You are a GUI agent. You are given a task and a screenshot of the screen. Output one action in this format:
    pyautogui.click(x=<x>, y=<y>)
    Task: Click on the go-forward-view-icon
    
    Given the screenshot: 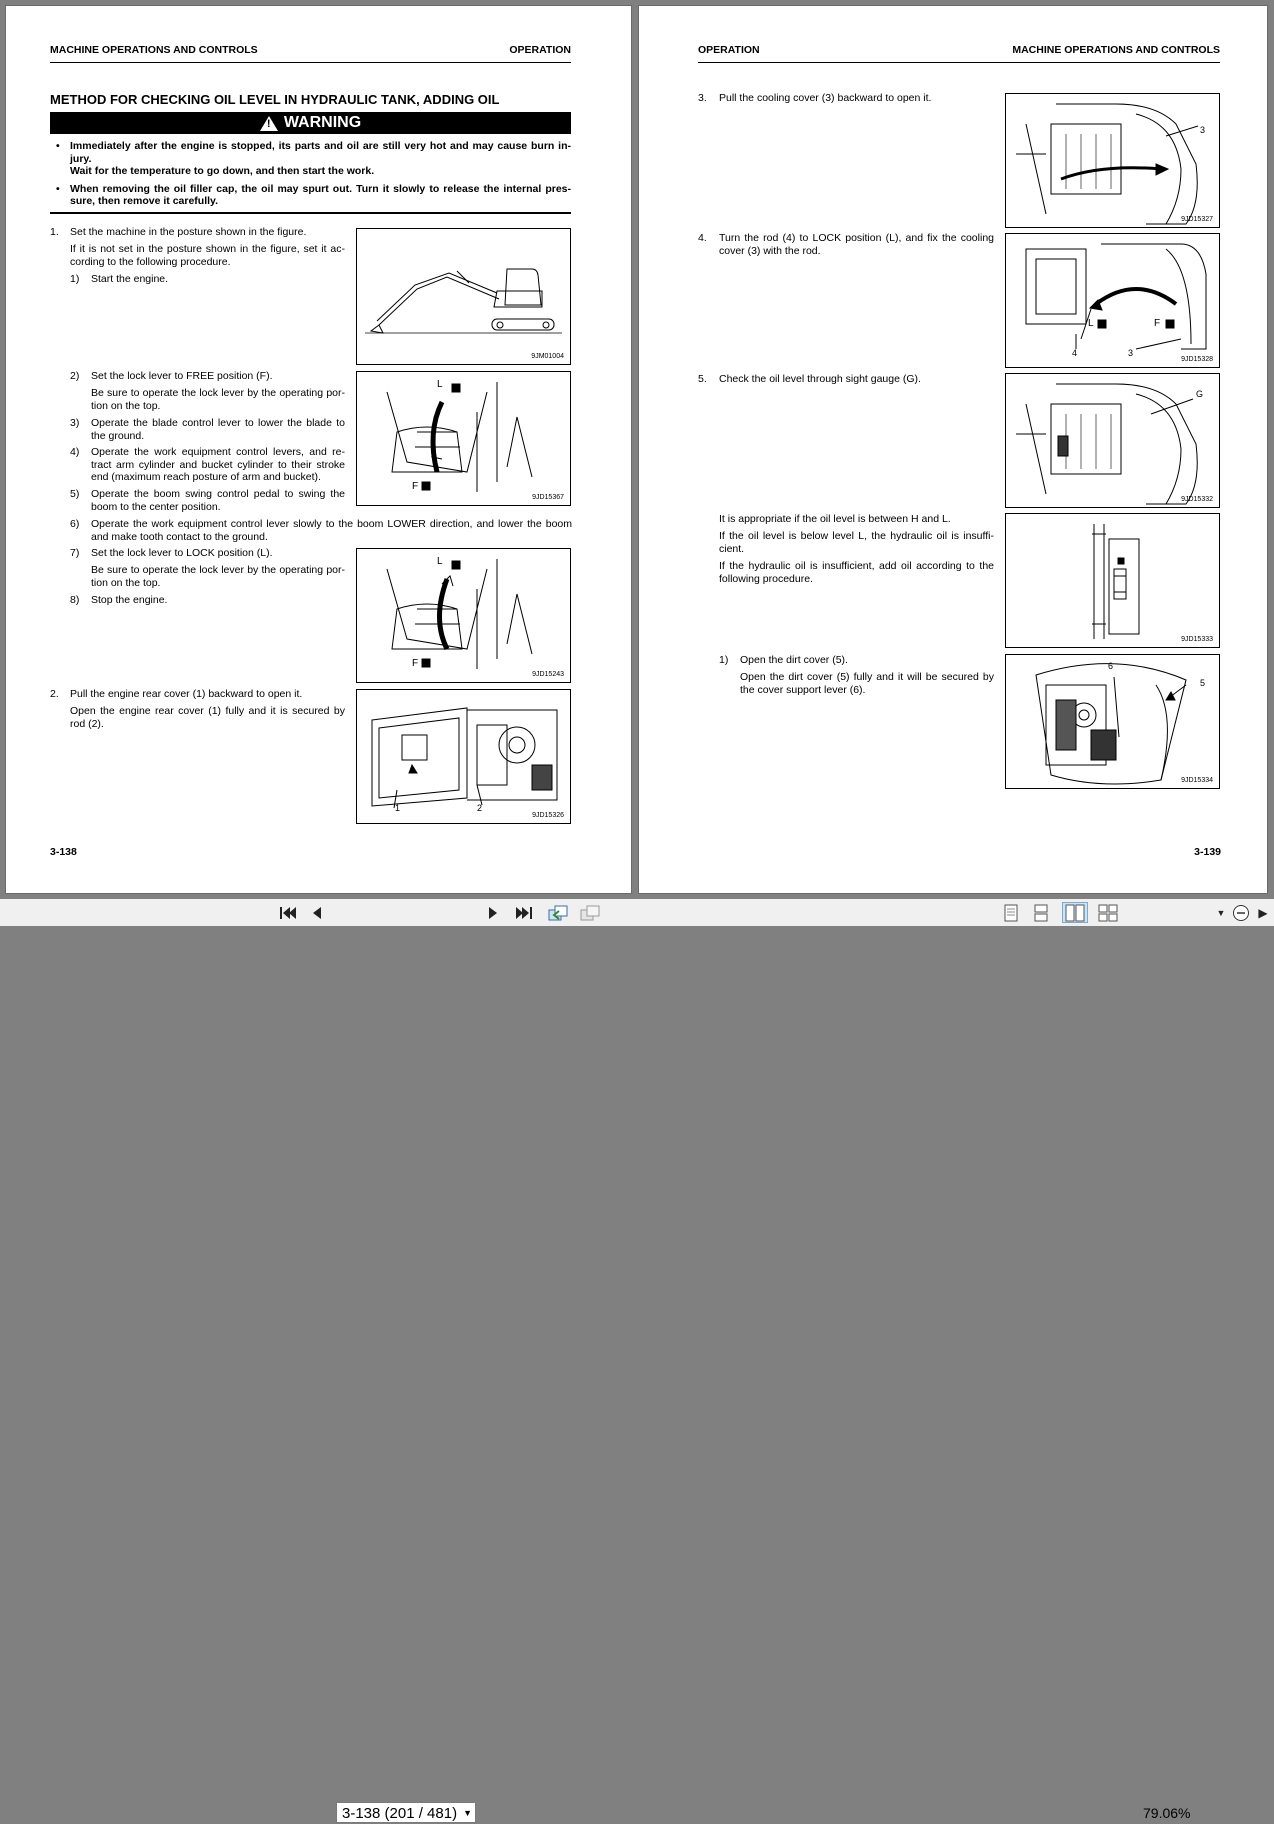 What is the action you would take?
    pyautogui.click(x=590, y=912)
    